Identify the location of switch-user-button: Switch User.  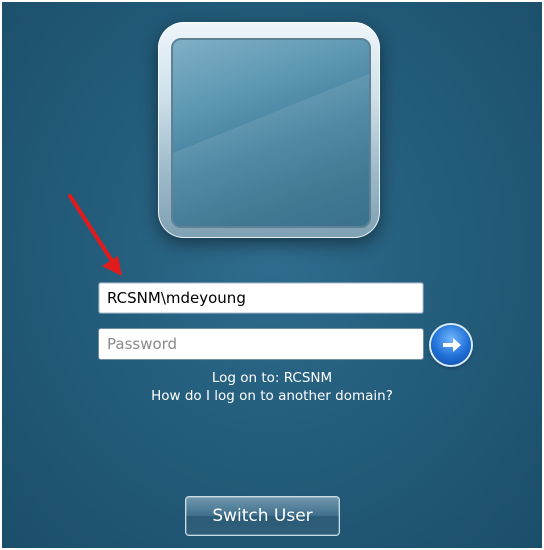
(262, 516).